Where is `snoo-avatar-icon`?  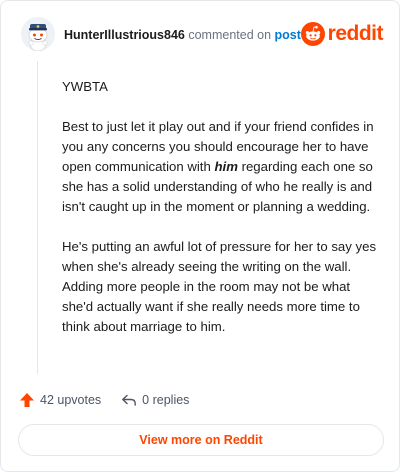 snoo-avatar-icon is located at coordinates (38, 34).